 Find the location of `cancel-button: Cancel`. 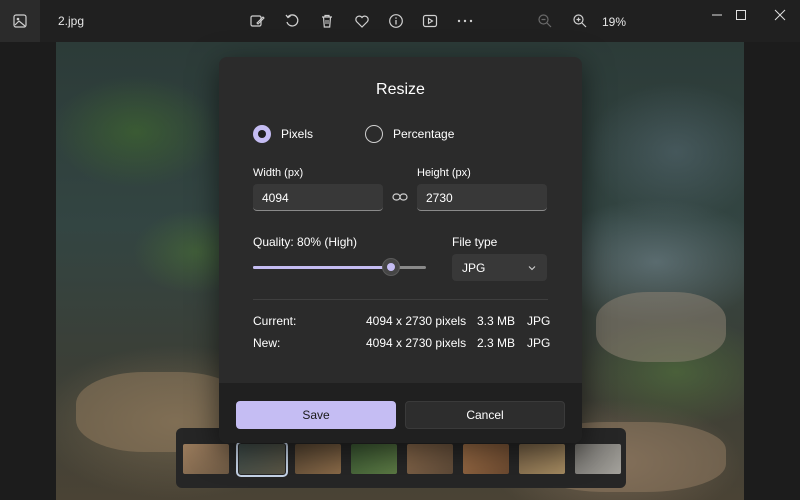

cancel-button: Cancel is located at coordinates (485, 415).